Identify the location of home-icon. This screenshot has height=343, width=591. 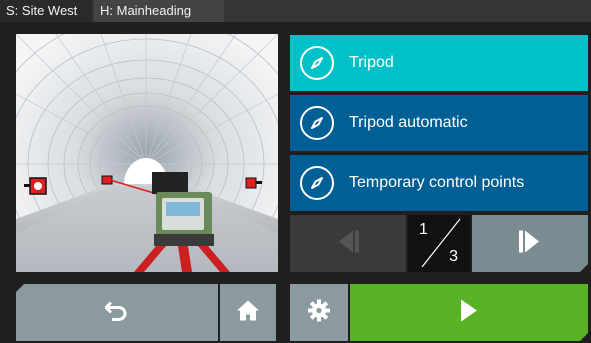
(248, 312).